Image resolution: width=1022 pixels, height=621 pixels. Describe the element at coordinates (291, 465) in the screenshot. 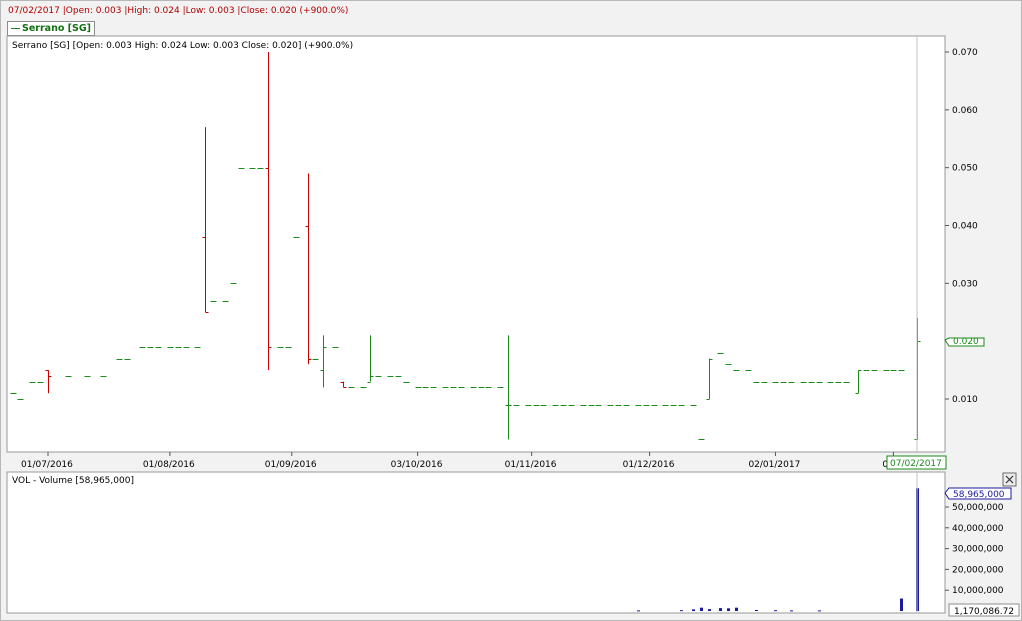

I see `price-x-tick-label: 01/09/2016` at that location.